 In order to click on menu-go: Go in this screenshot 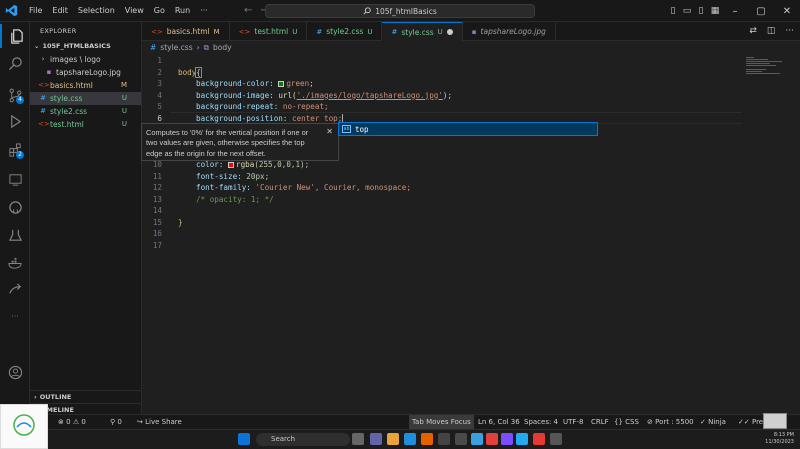, I will do `click(159, 11)`.